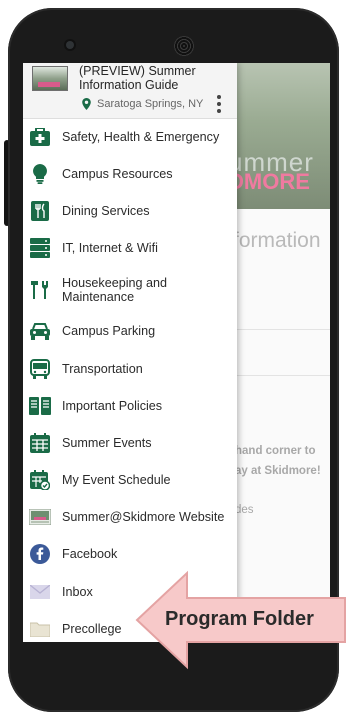  I want to click on dining-icon, so click(40, 211).